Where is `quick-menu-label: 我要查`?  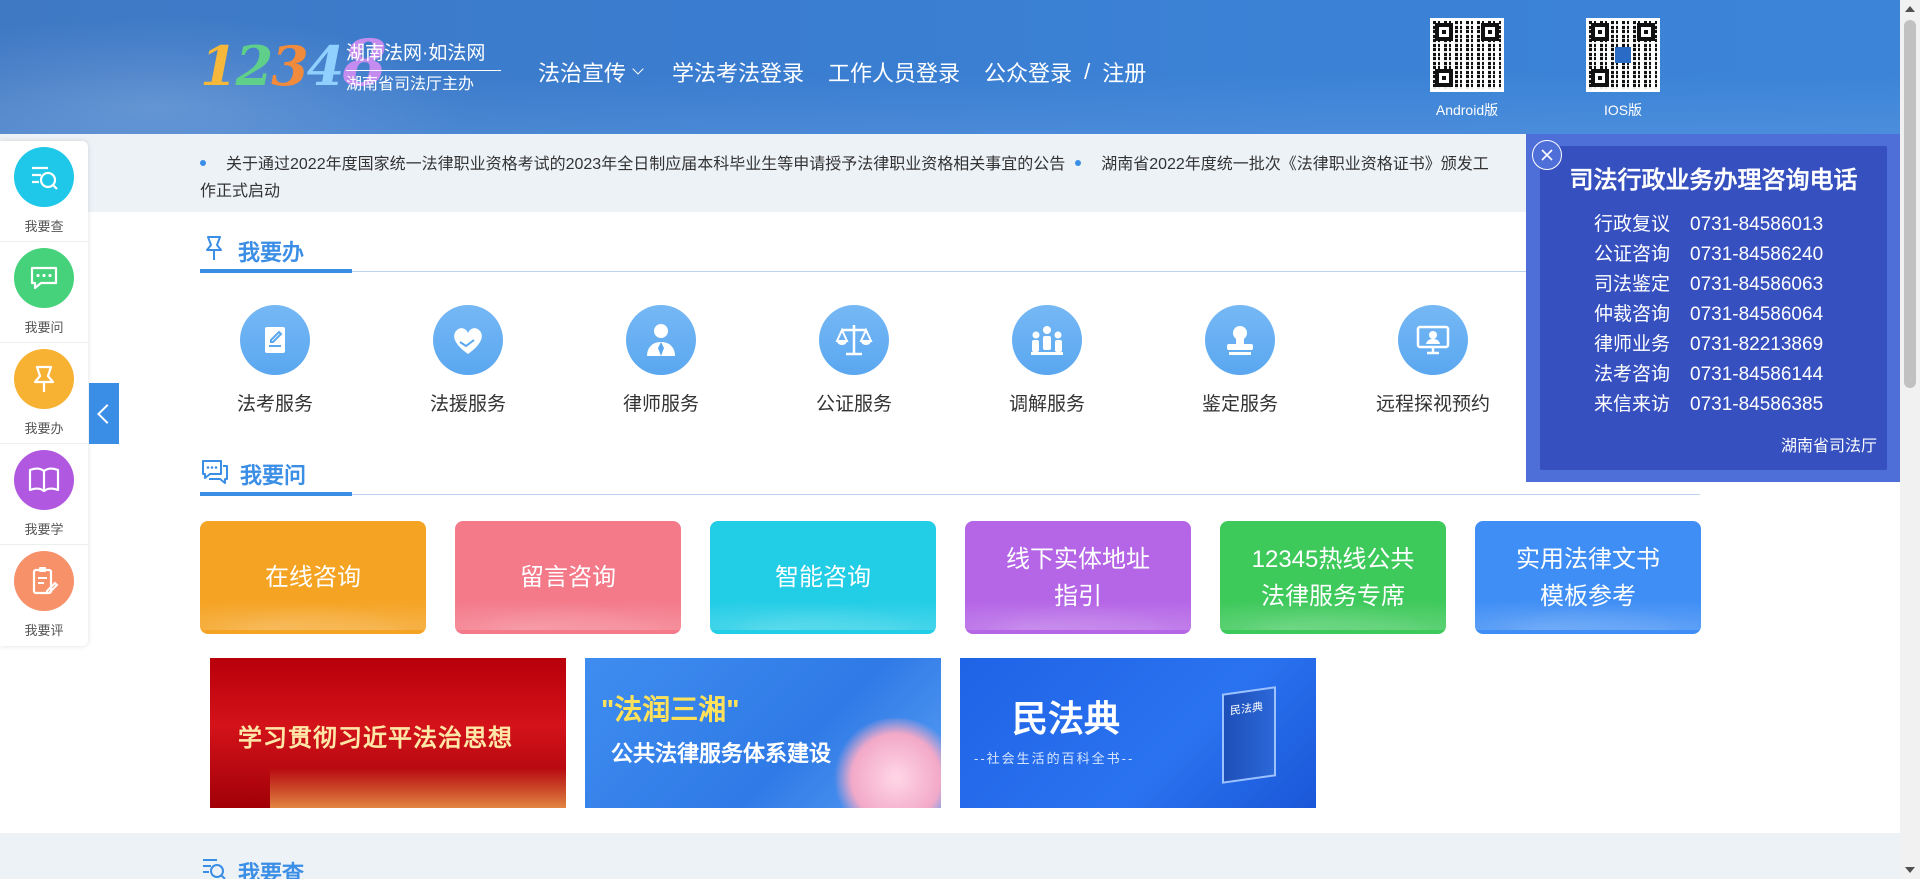 quick-menu-label: 我要查 is located at coordinates (44, 226).